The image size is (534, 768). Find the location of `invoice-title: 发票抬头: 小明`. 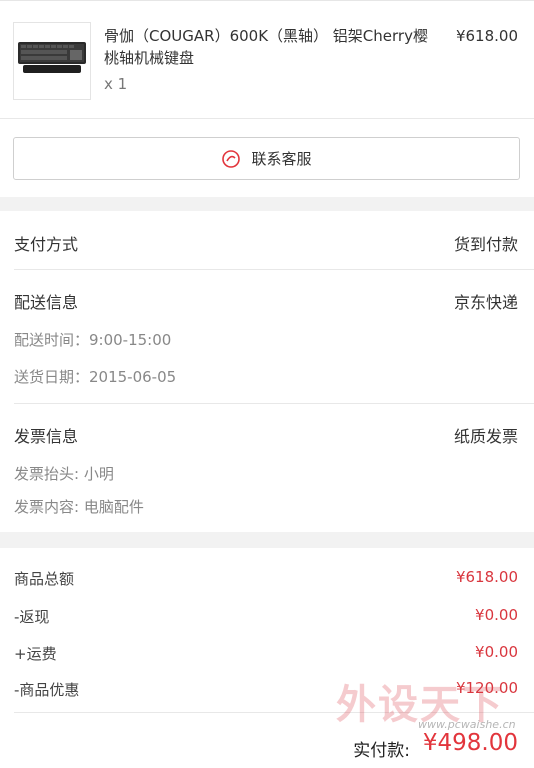

invoice-title: 发票抬头: 小明 is located at coordinates (64, 474).